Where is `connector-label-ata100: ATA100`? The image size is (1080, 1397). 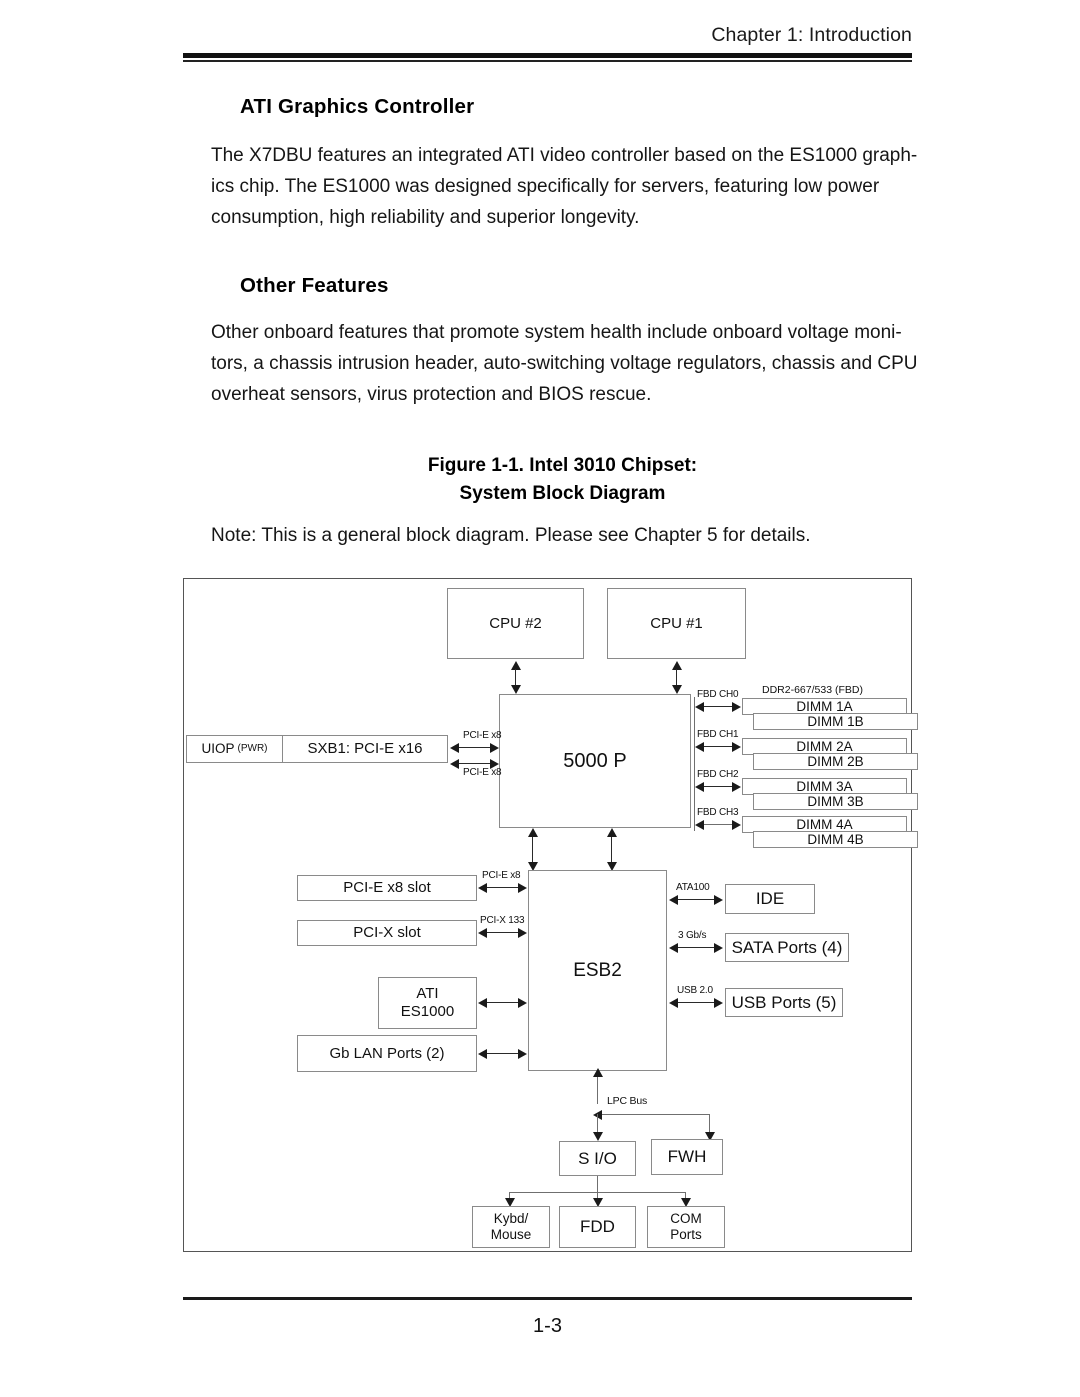
connector-label-ata100: ATA100 is located at coordinates (693, 887).